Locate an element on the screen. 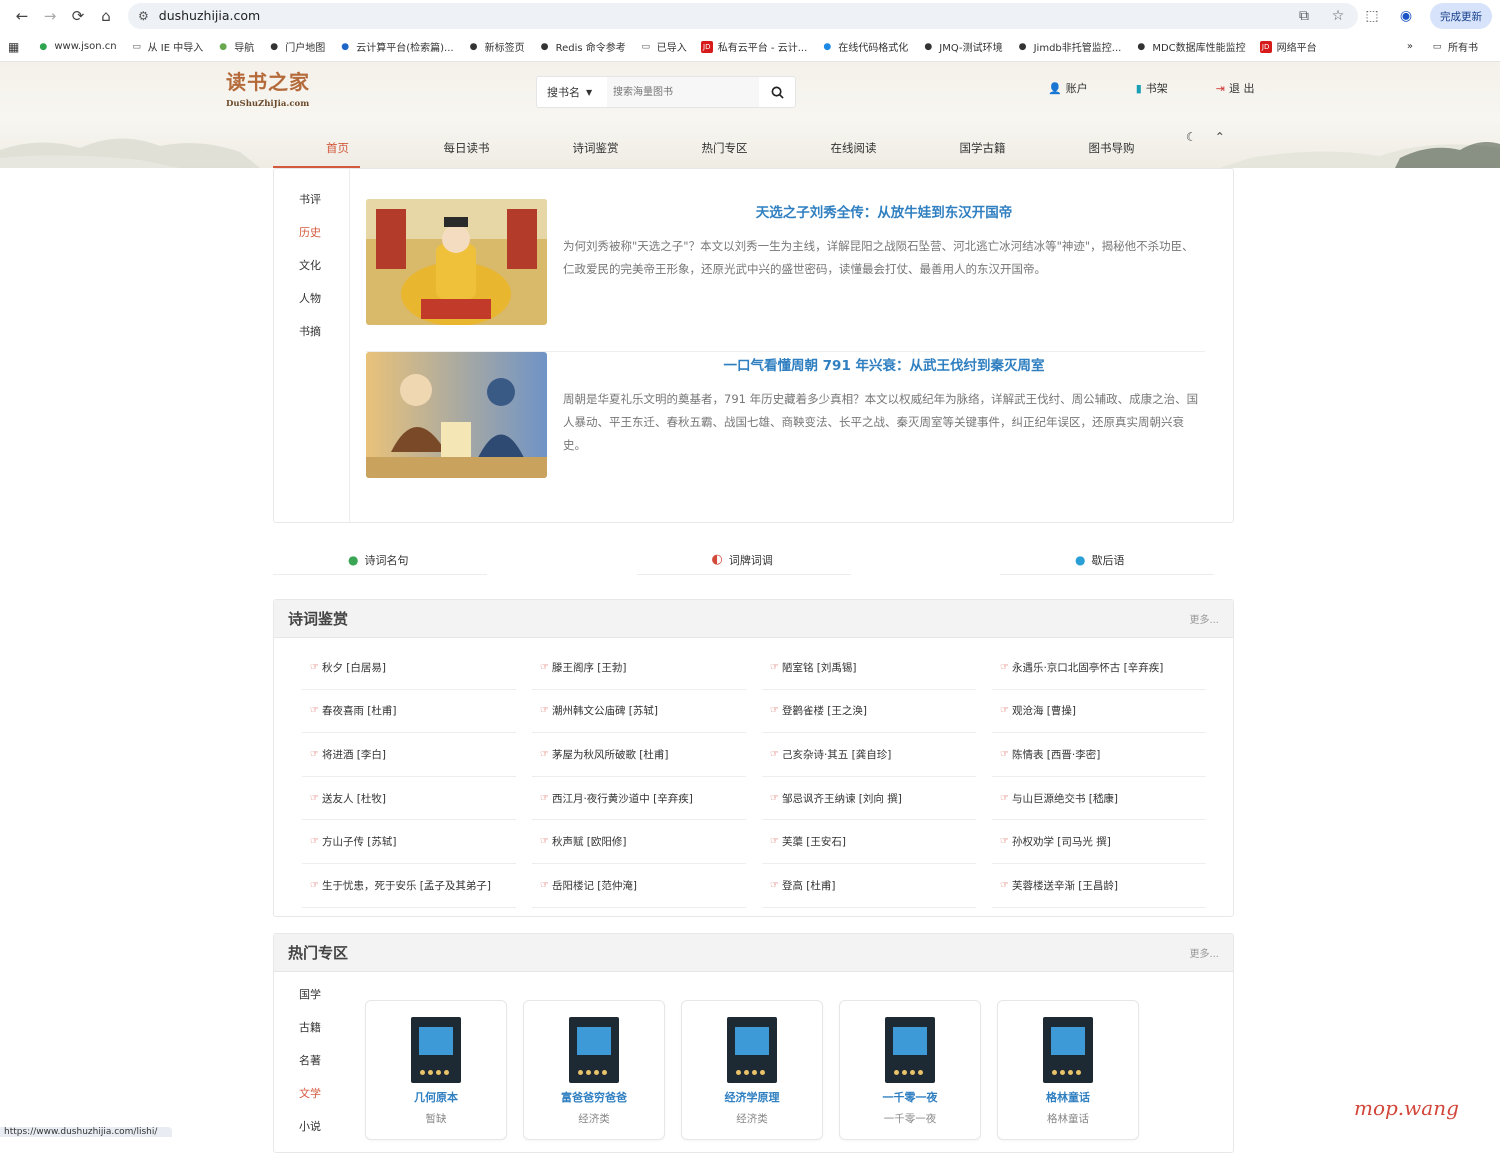 Image resolution: width=1500 pixels, height=1153 pixels. bookmark-star-icon: ☆ is located at coordinates (1338, 16).